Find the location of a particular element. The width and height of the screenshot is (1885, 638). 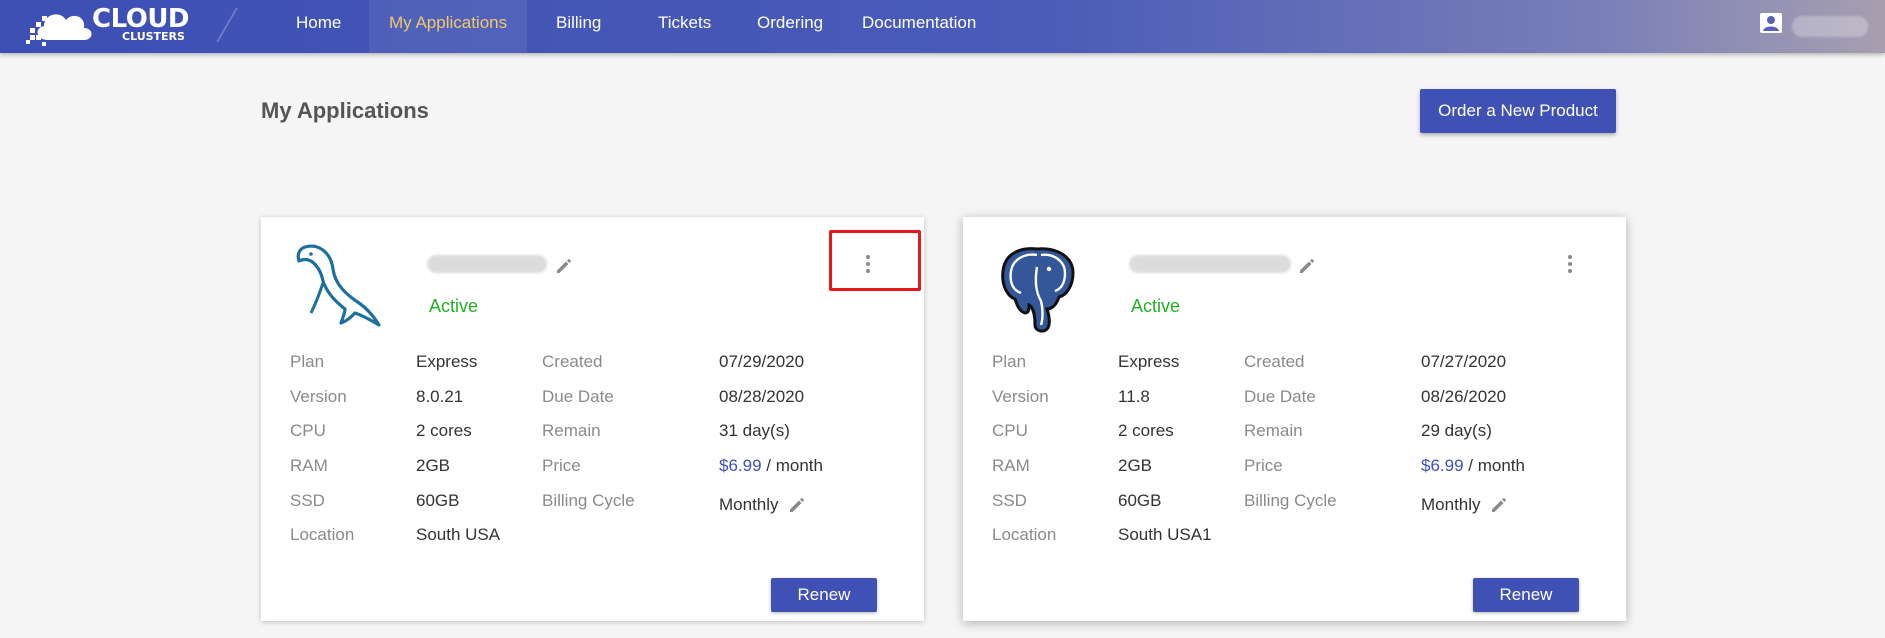

nav-ordering: Ordering is located at coordinates (790, 26).